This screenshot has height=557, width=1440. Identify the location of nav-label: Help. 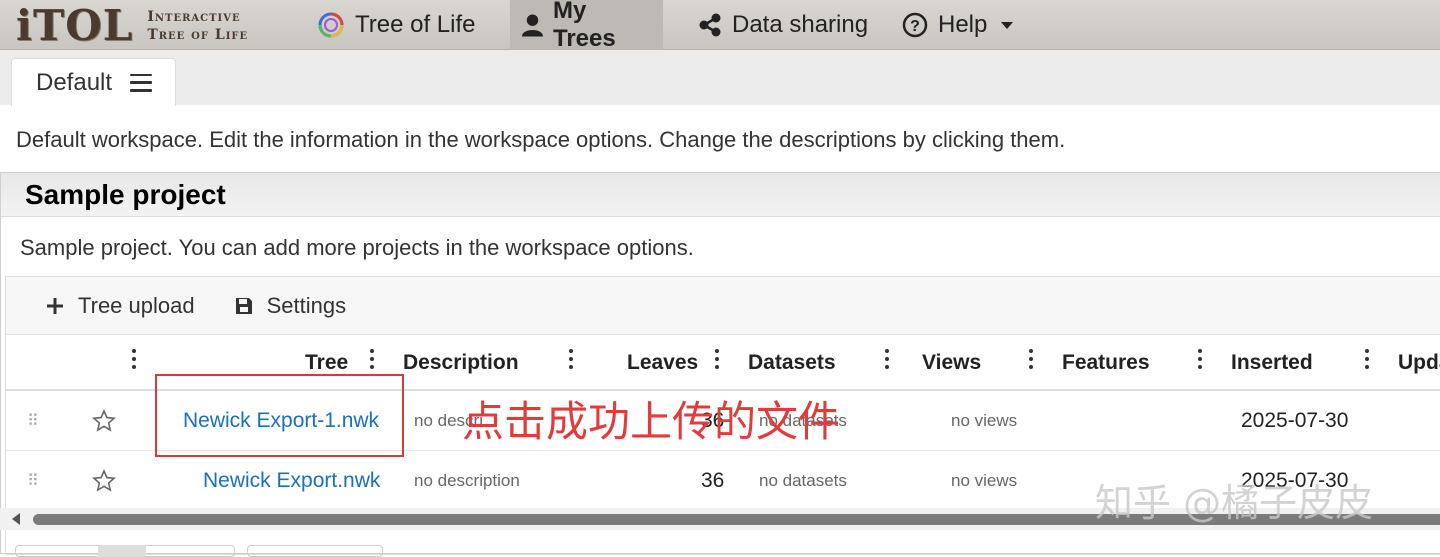
(963, 24).